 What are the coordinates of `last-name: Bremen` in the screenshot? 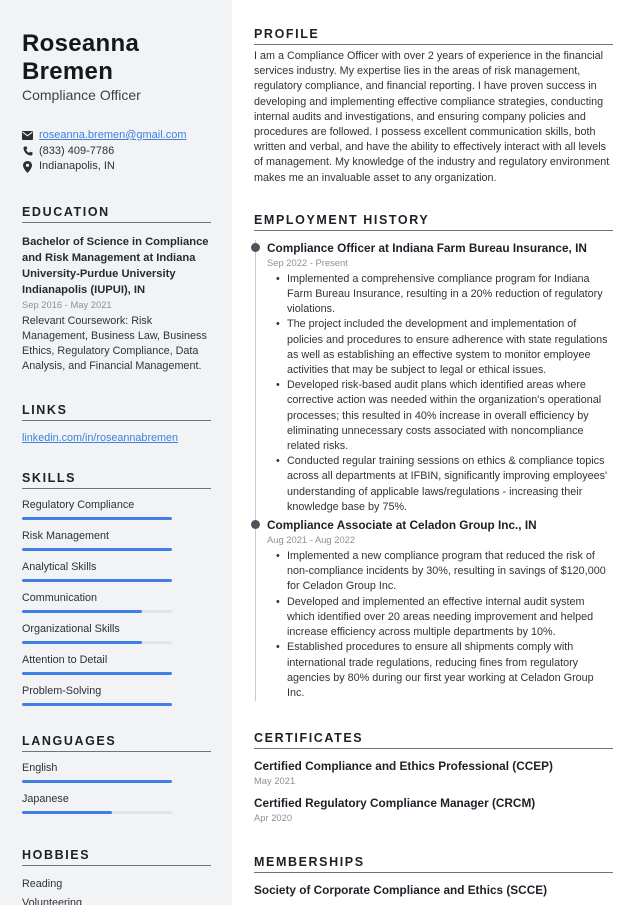 It's located at (68, 71).